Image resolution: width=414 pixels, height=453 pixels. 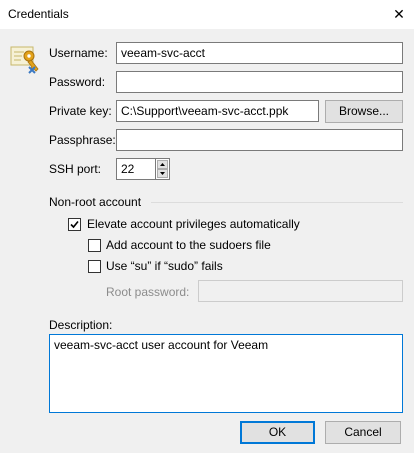 I want to click on username-field: veeam-svc-acct, so click(x=259, y=53).